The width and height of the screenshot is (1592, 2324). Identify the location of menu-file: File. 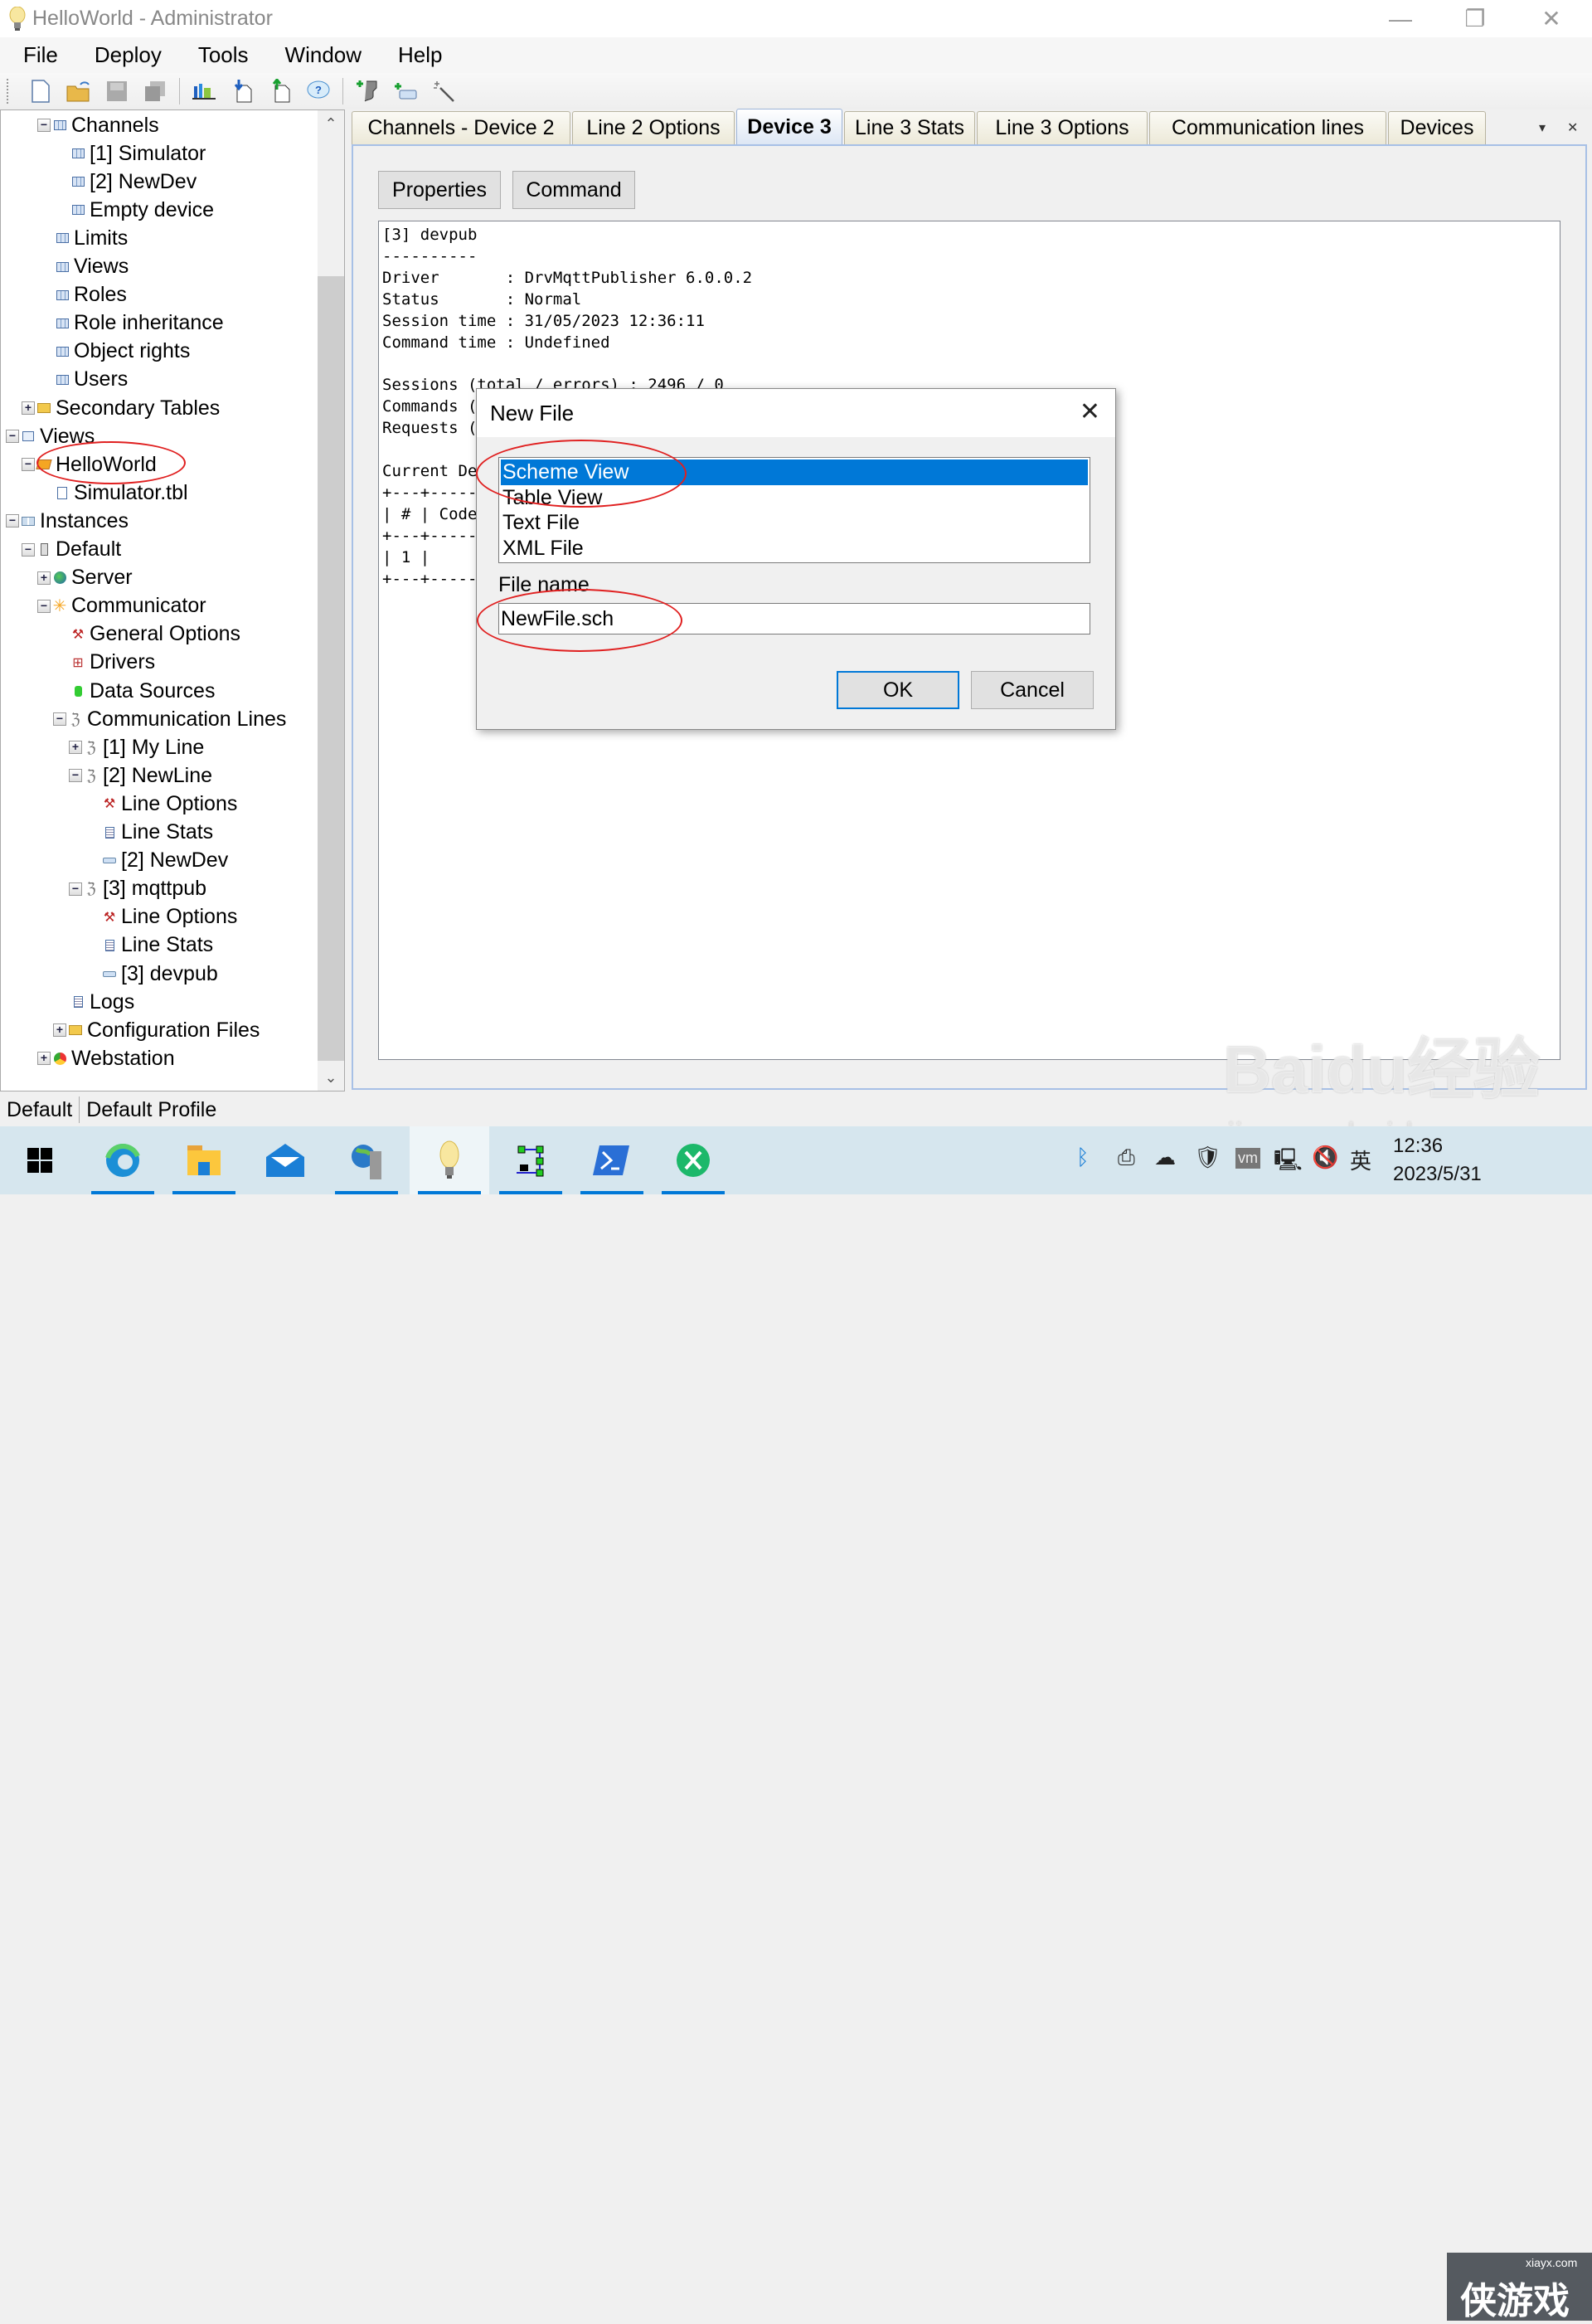
(40, 55).